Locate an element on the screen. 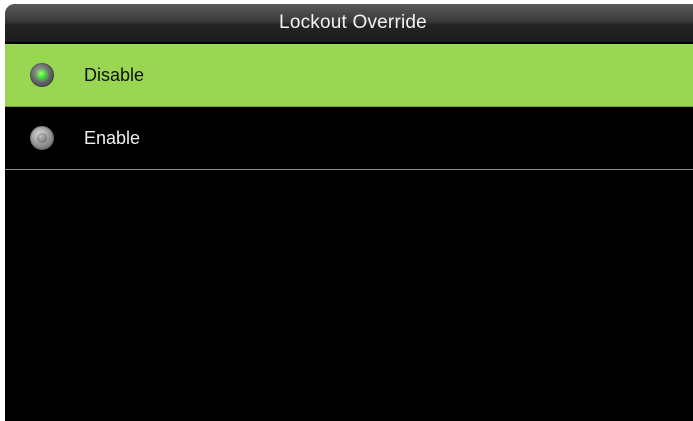 The image size is (693, 421). radio-unchecked-icon is located at coordinates (42, 138).